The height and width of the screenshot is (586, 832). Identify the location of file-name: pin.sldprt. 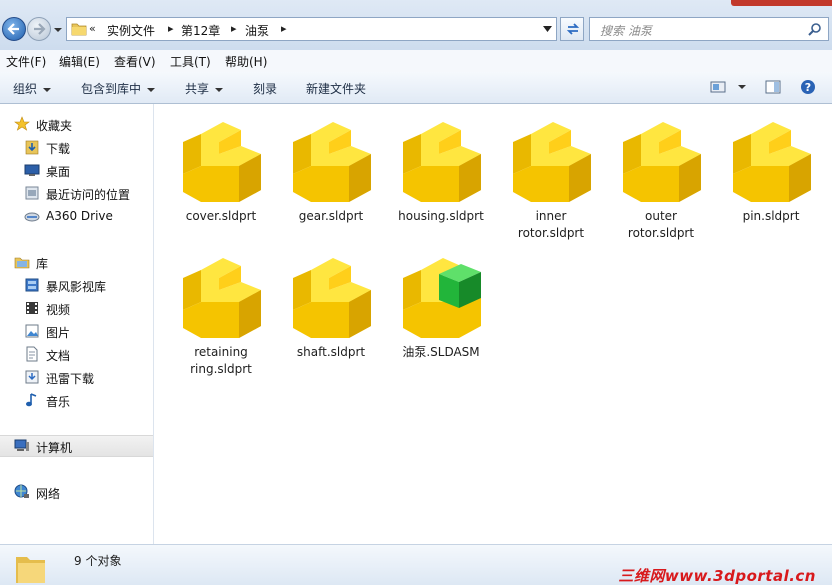
(771, 216).